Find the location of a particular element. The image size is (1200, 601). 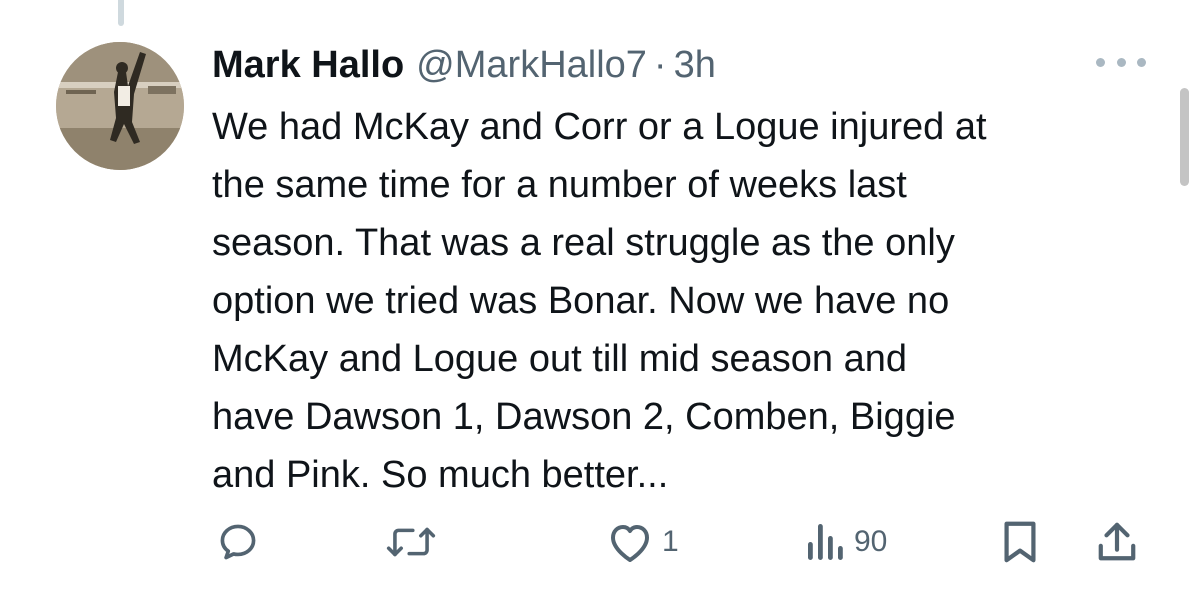

reply-icon is located at coordinates (238, 542).